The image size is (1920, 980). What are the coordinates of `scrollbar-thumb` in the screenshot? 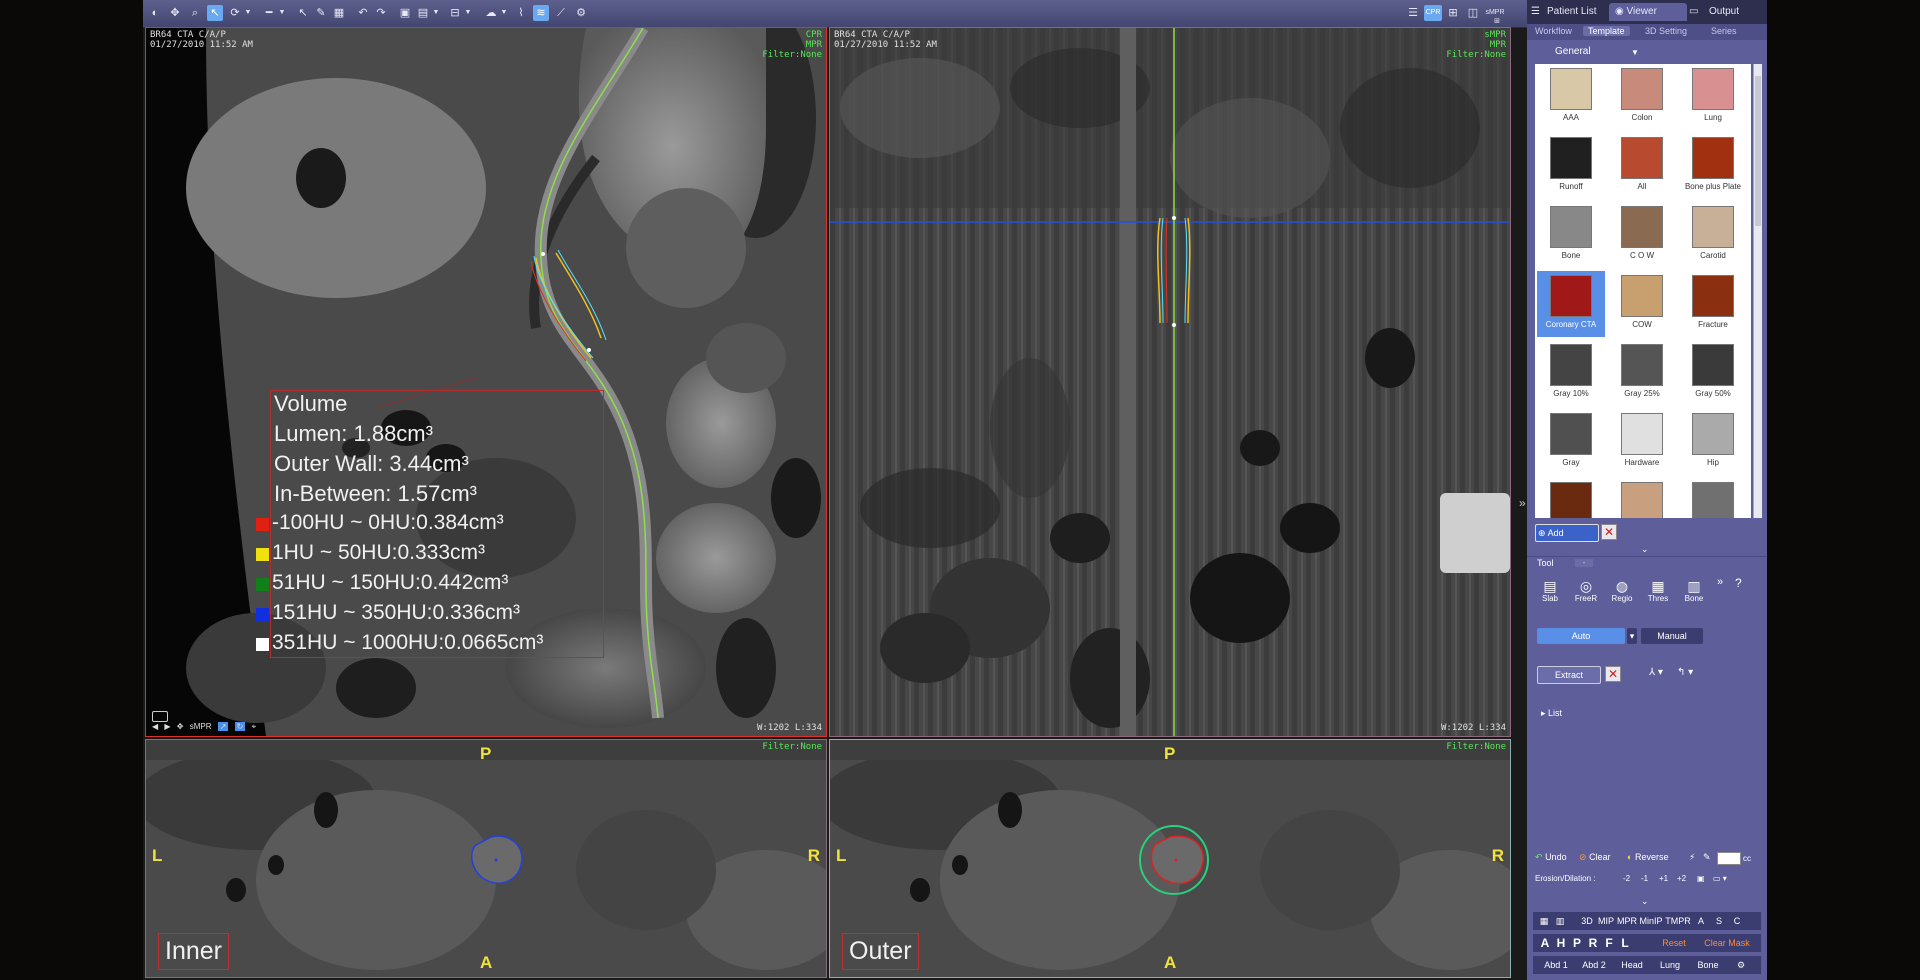 It's located at (1758, 151).